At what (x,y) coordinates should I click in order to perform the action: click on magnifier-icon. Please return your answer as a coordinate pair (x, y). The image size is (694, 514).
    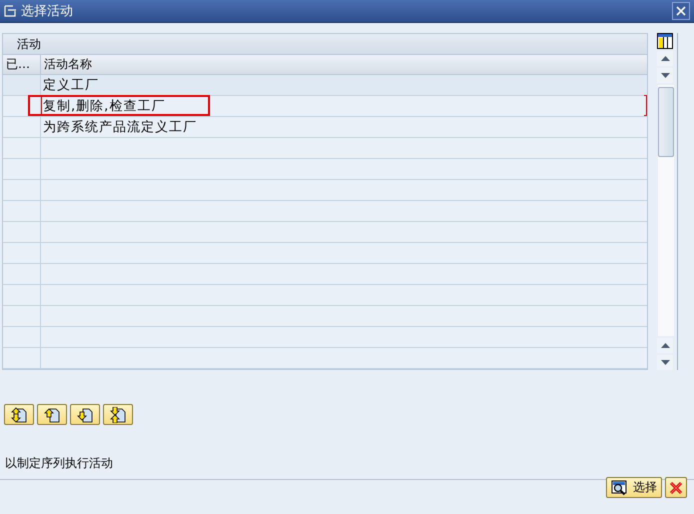
    Looking at the image, I should click on (619, 488).